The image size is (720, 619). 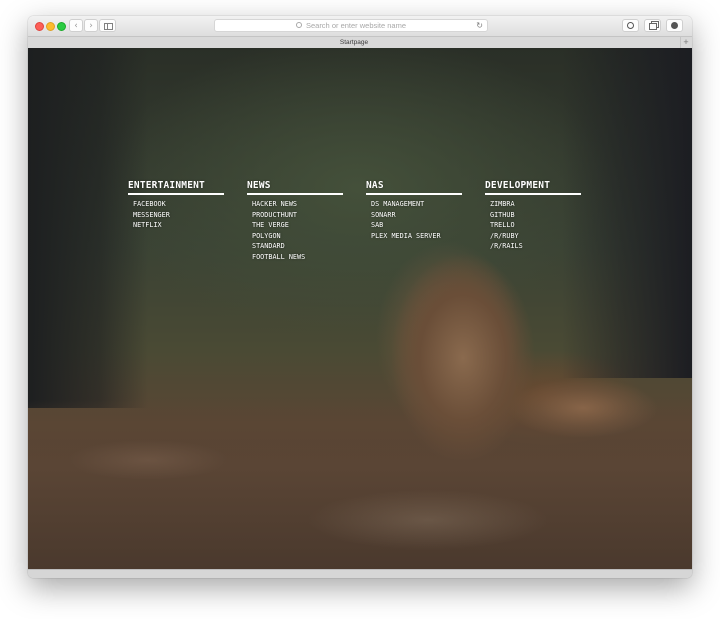 What do you see at coordinates (416, 204) in the screenshot?
I see `link-ds-management: DS MANAGEMENT` at bounding box center [416, 204].